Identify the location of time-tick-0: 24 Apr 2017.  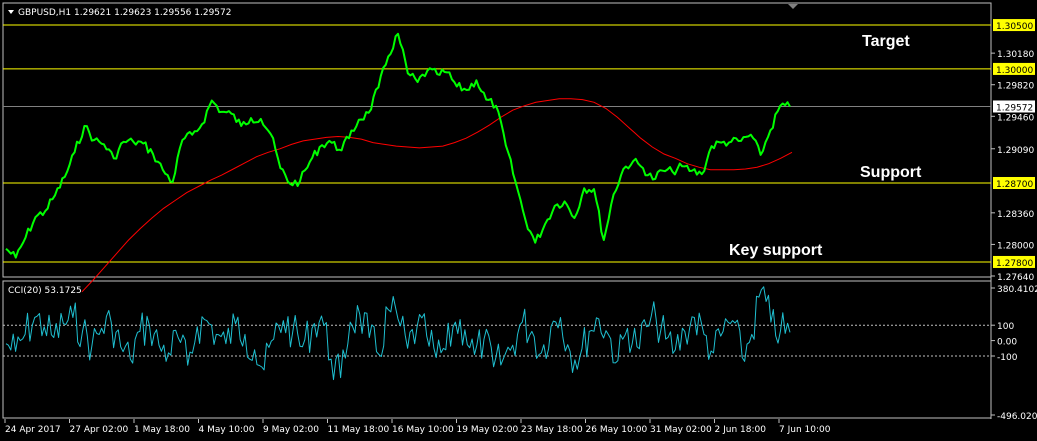
(33, 430).